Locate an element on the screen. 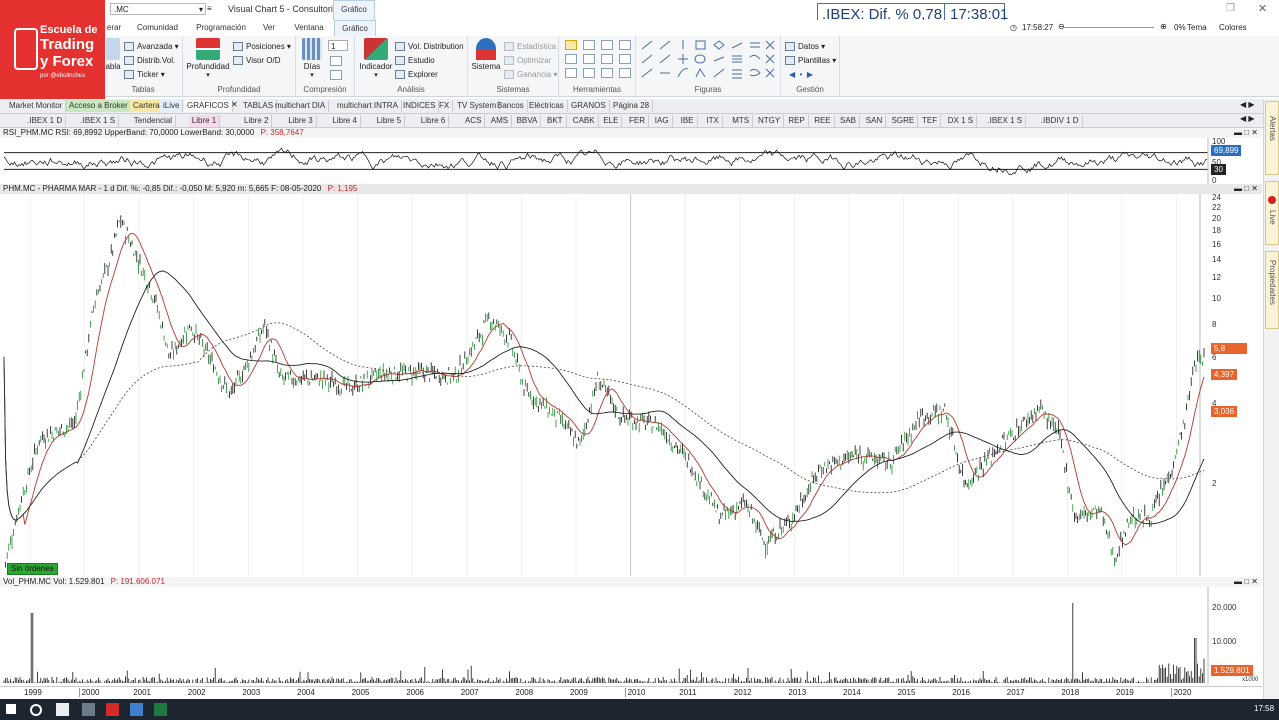 The height and width of the screenshot is (720, 1279). arrow-left-icon: ◀ is located at coordinates (792, 74).